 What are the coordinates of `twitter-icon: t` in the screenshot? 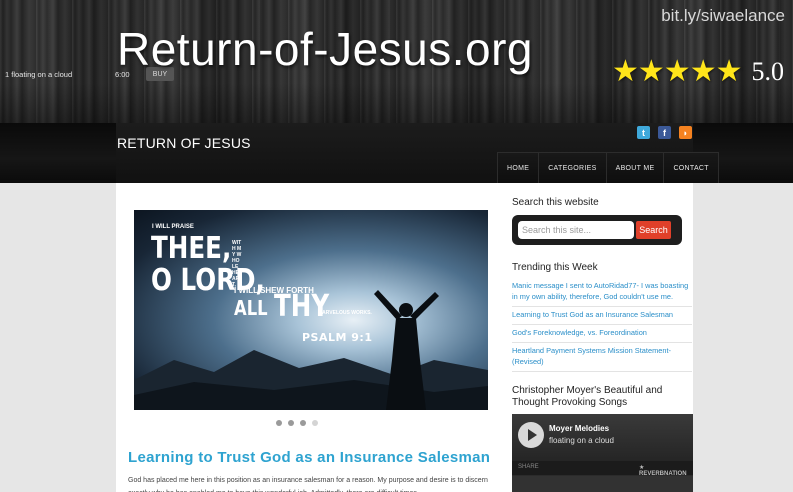 It's located at (643, 132).